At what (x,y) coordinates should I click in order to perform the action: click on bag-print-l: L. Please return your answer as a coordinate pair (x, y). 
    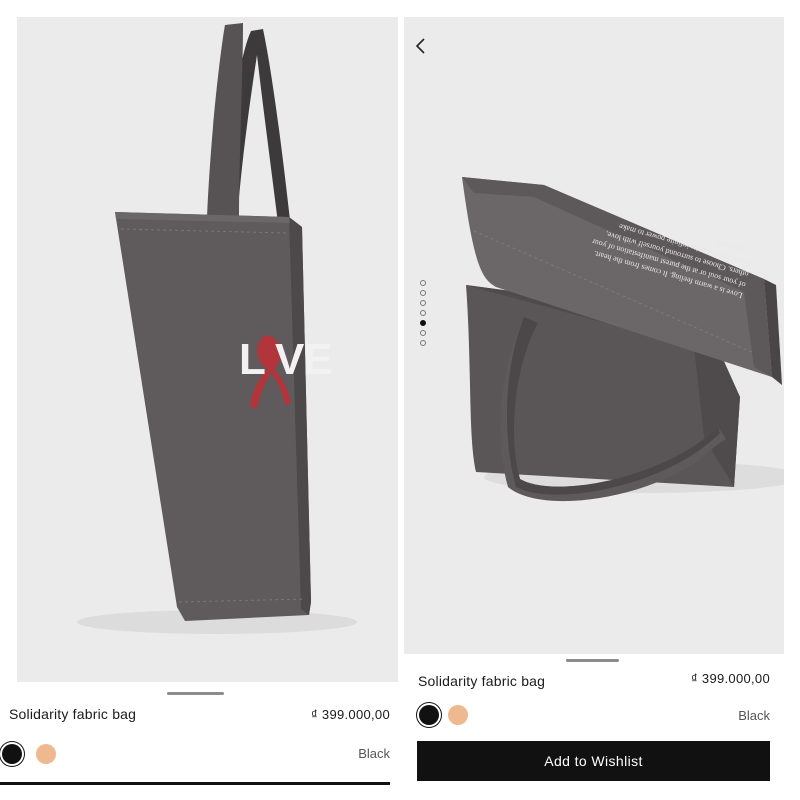
    Looking at the image, I should click on (252, 359).